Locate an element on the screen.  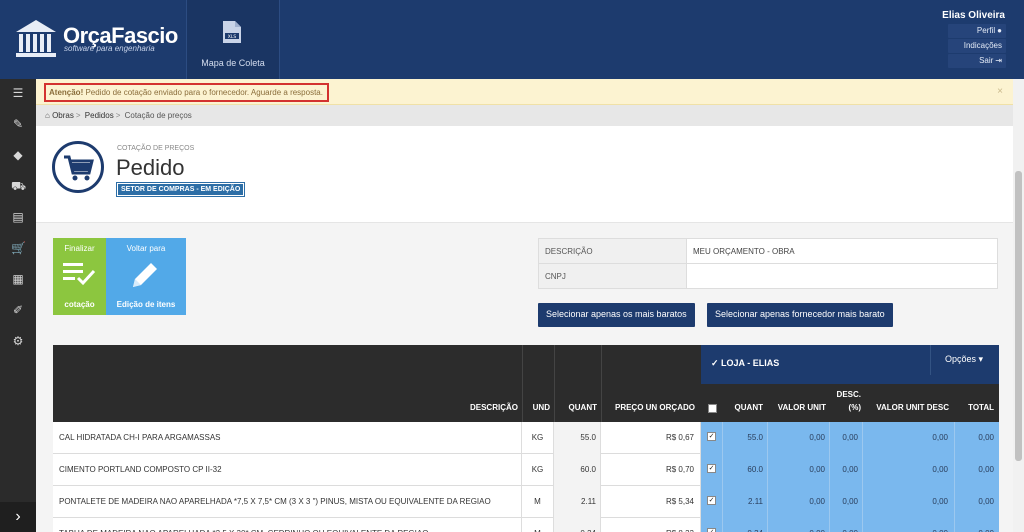
breadcrumb: ⌂ Obras > Pedidos > Cotação de preços is located at coordinates (524, 115).